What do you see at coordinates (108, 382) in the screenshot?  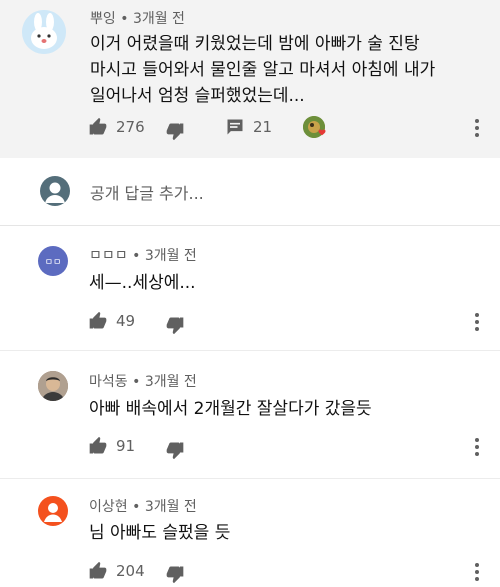 I see `author-name: 마석동` at bounding box center [108, 382].